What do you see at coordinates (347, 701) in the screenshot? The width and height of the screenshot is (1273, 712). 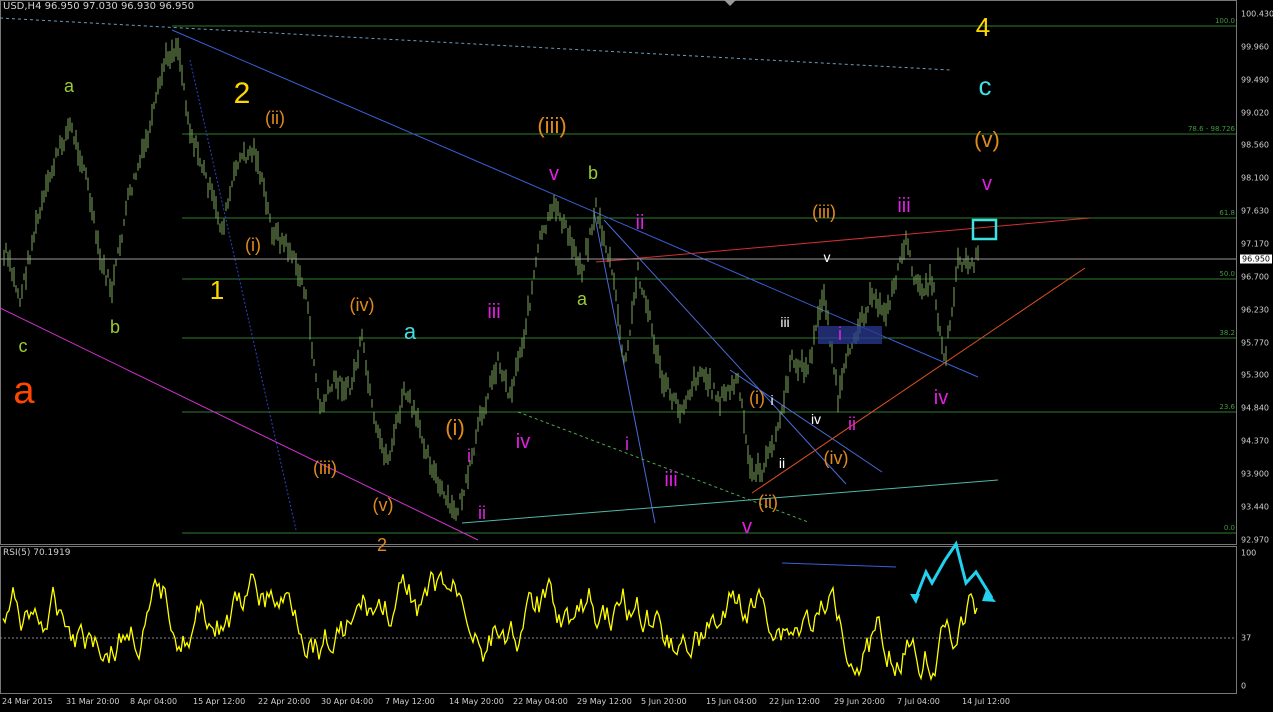 I see `time-tick: 30 Apr 04:00` at bounding box center [347, 701].